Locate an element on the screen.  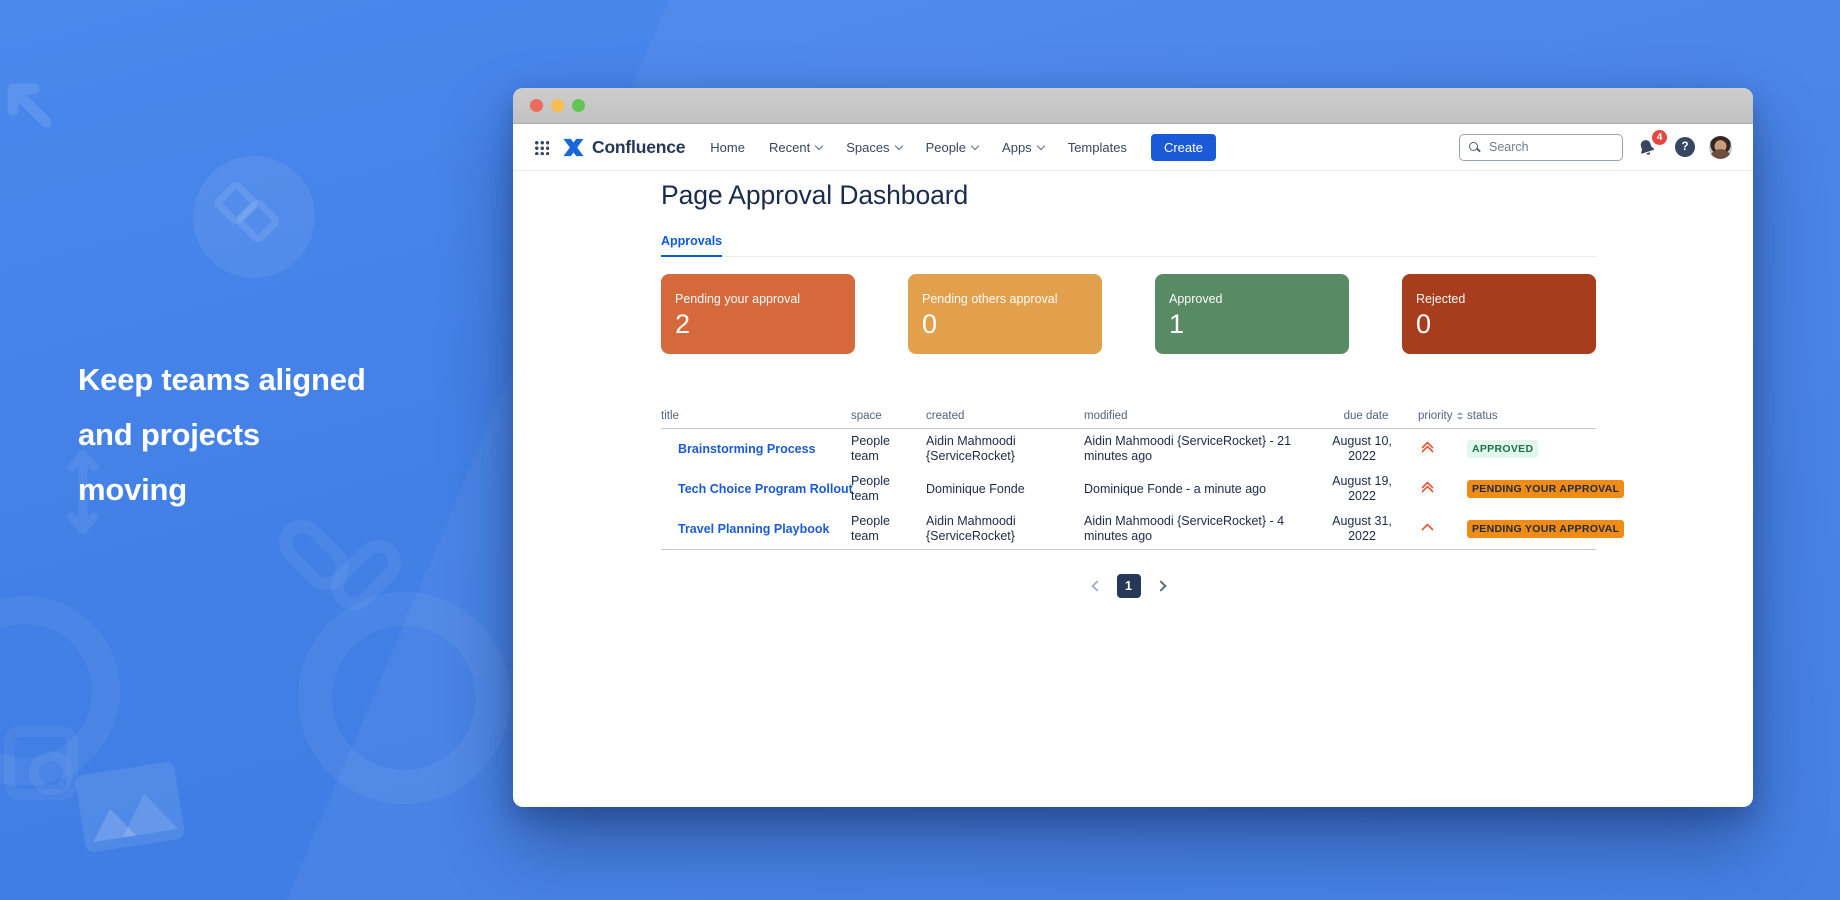
nav-item-apps: Apps is located at coordinates (1023, 147).